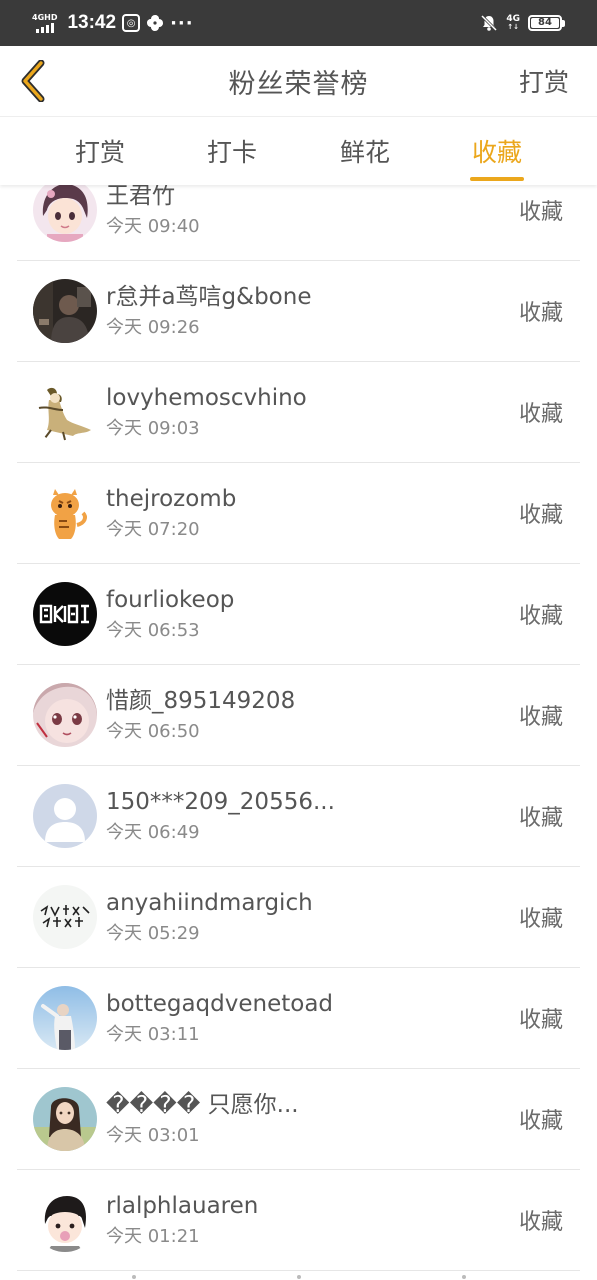 The height and width of the screenshot is (1280, 597). I want to click on app-notification-icon: ◎, so click(131, 23).